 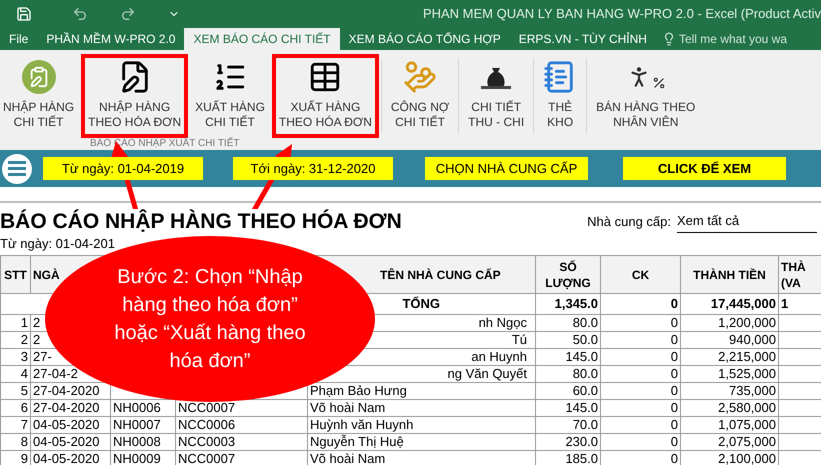 What do you see at coordinates (749, 39) in the screenshot?
I see `tell-me-field: Tell me what you wa` at bounding box center [749, 39].